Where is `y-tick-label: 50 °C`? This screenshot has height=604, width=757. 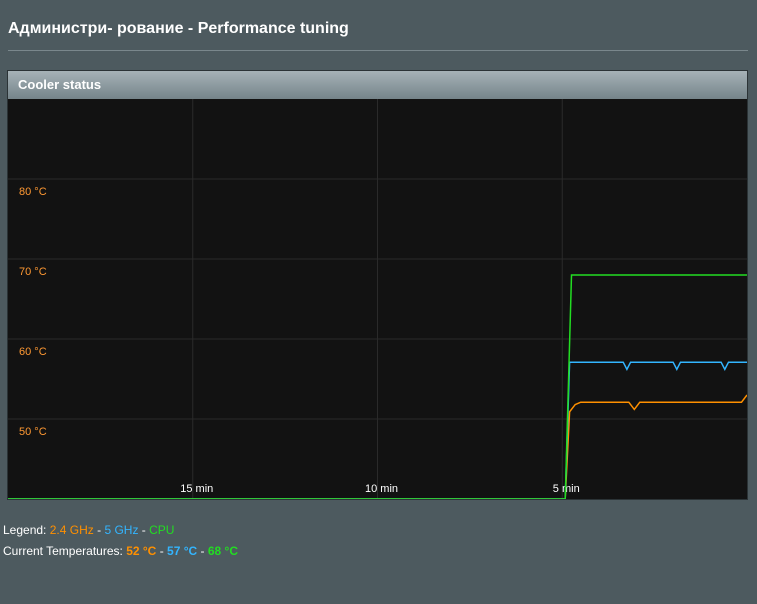
y-tick-label: 50 °C is located at coordinates (33, 432).